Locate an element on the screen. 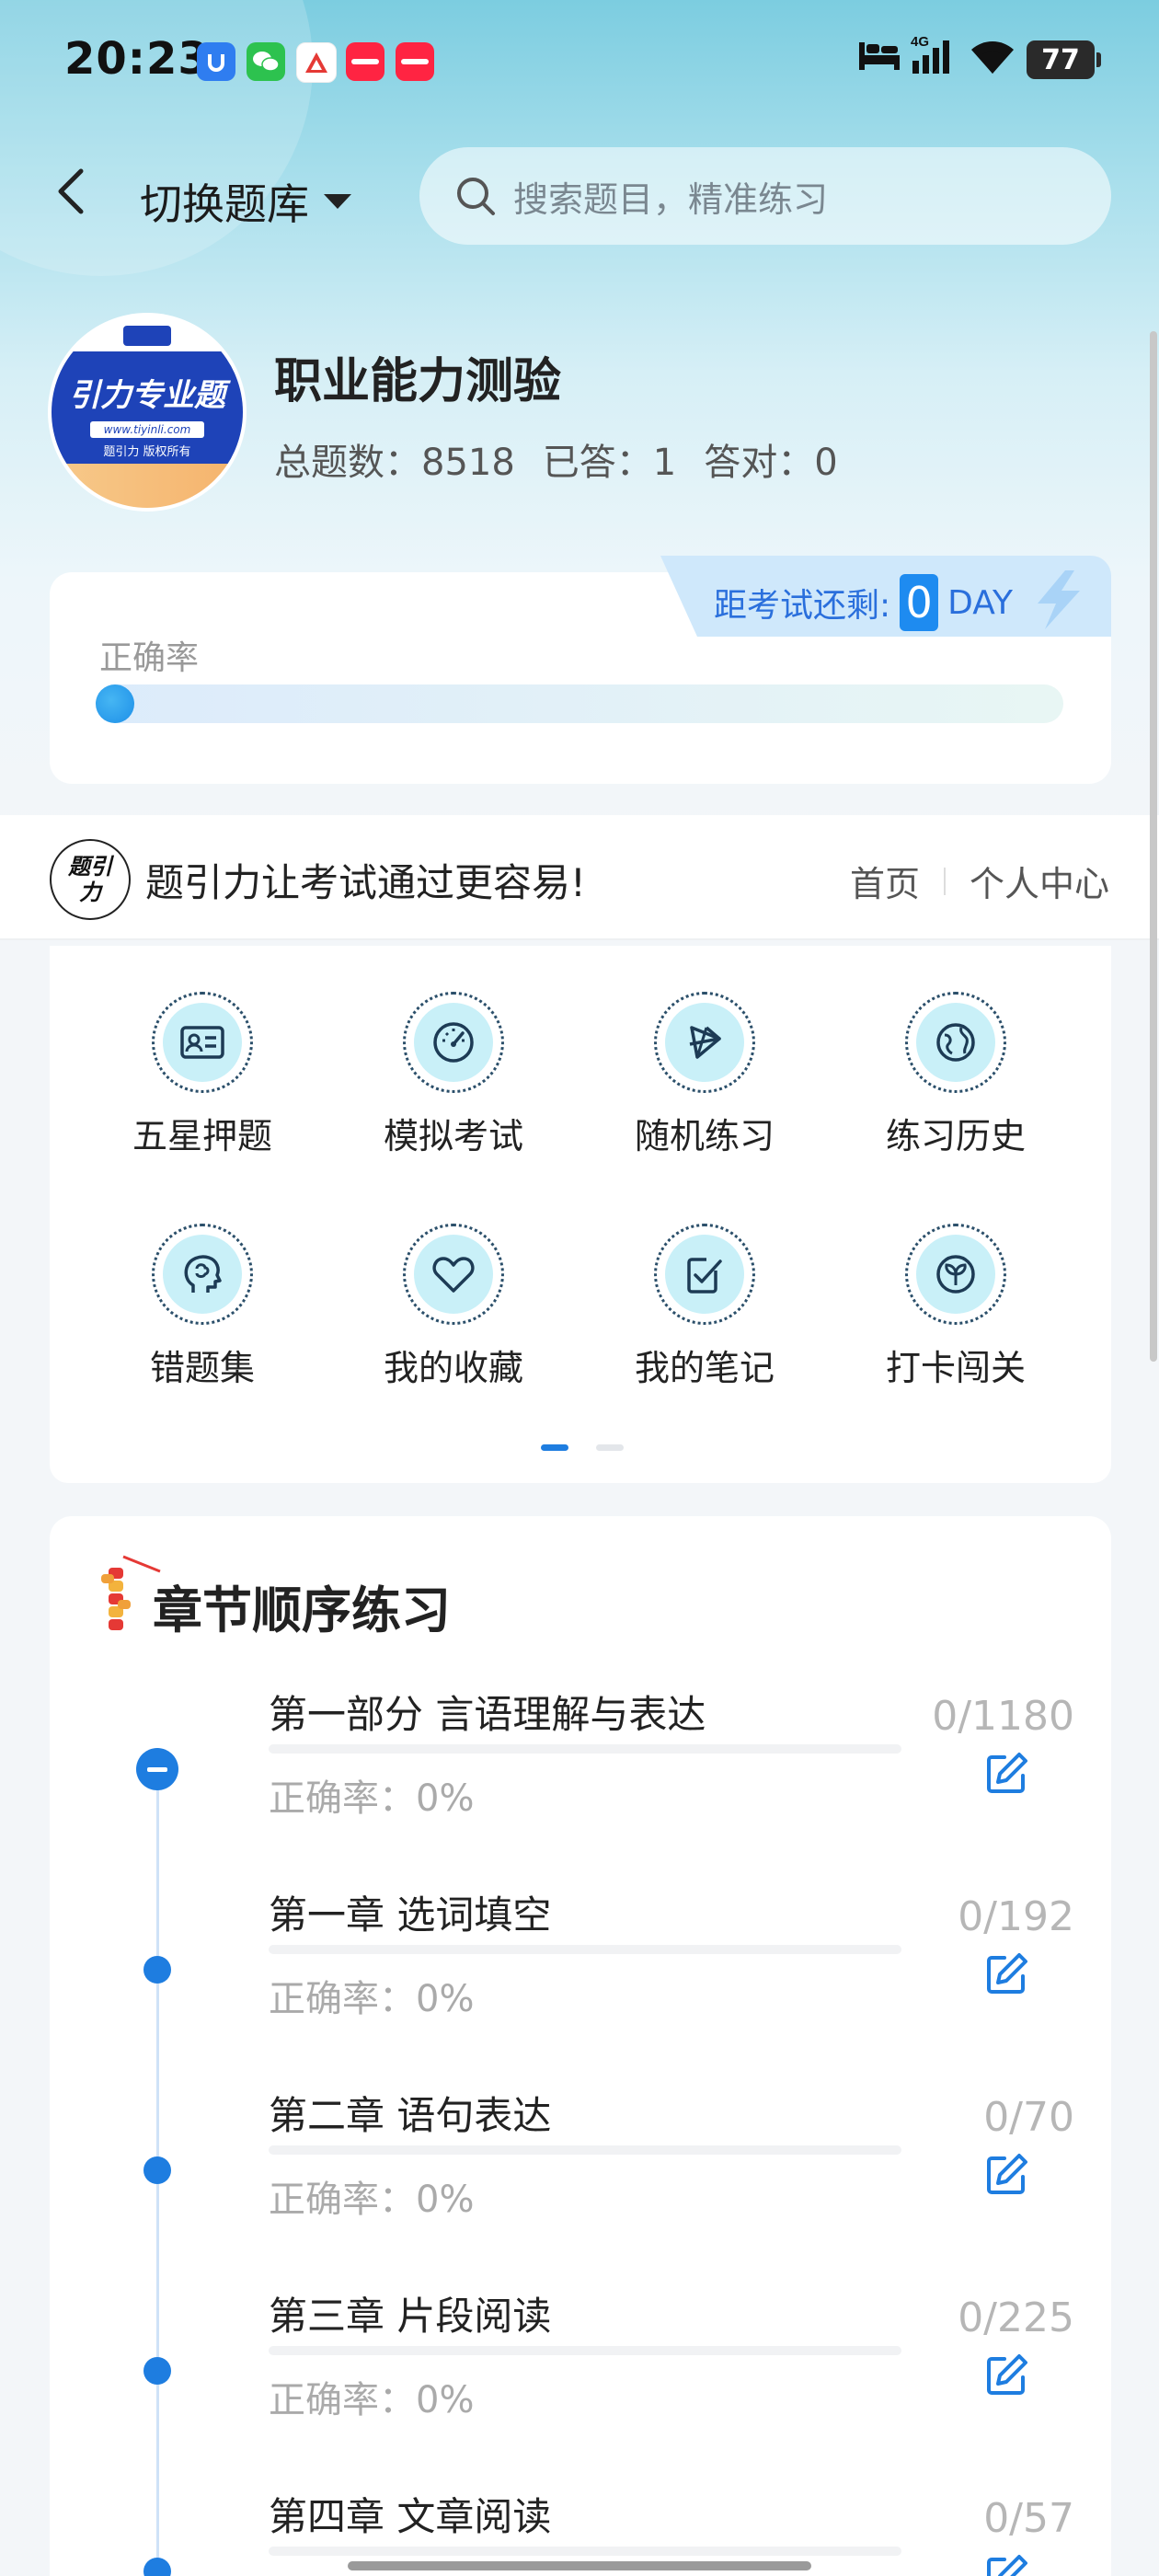  status-time: 20:23 is located at coordinates (137, 59).